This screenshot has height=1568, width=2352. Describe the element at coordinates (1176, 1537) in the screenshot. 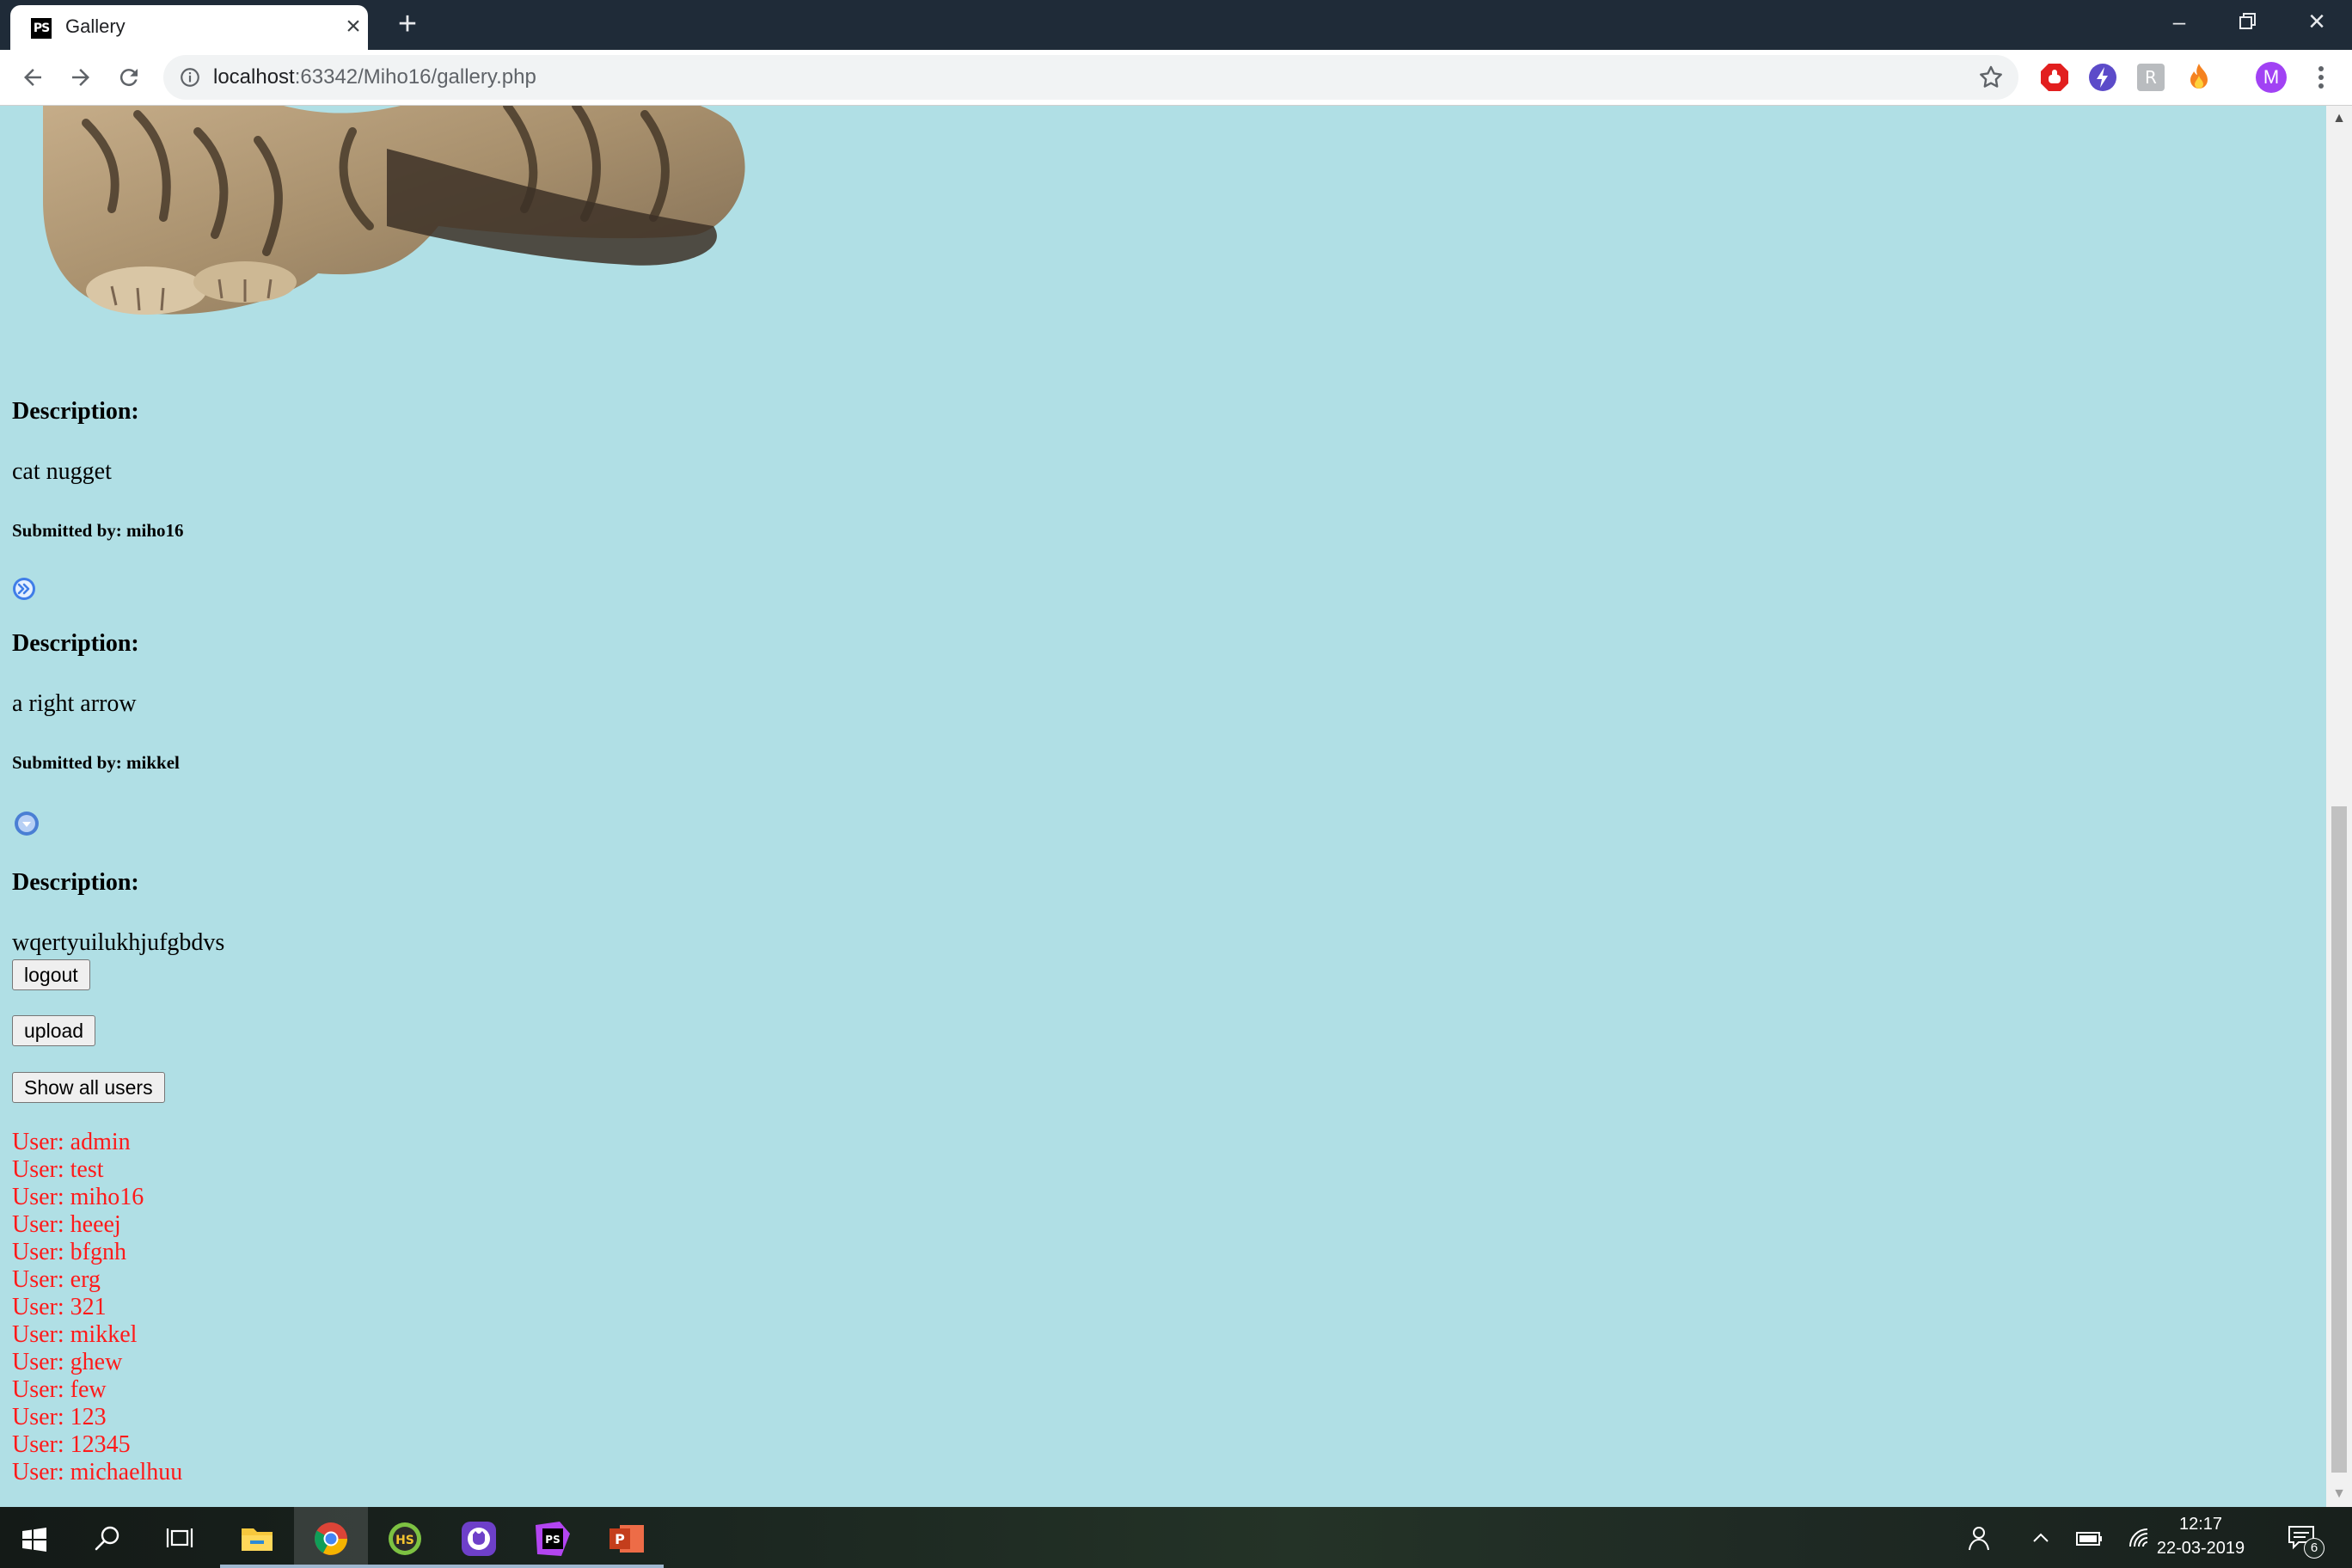

I see `windows-taskbar: HS PS P 12:17 22-03-2019 6` at that location.